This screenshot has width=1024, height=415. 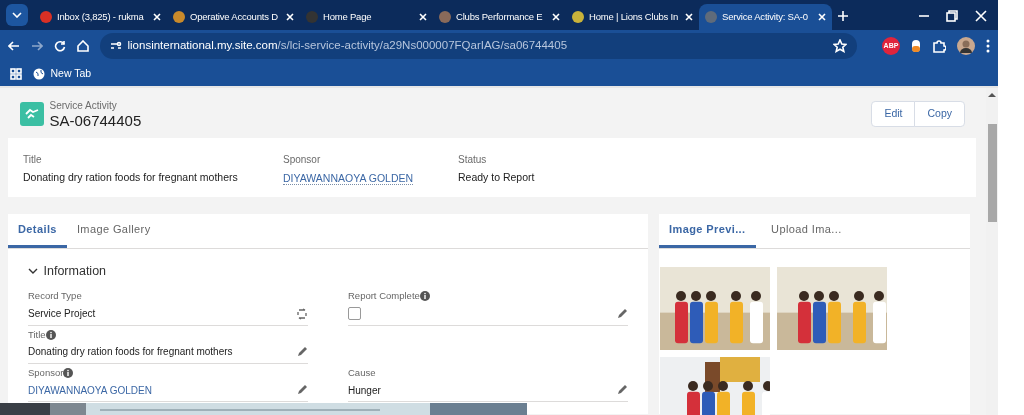 What do you see at coordinates (840, 46) in the screenshot?
I see `bookmark-star-icon` at bounding box center [840, 46].